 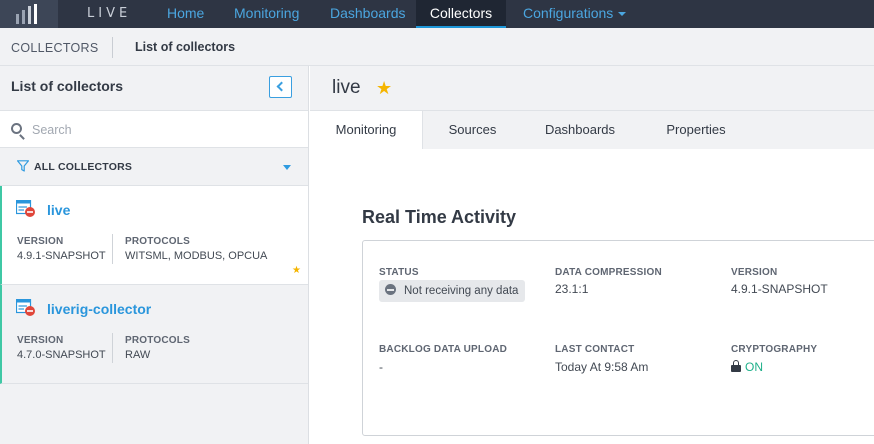 What do you see at coordinates (366, 130) in the screenshot?
I see `tab-monitoring: Monitoring` at bounding box center [366, 130].